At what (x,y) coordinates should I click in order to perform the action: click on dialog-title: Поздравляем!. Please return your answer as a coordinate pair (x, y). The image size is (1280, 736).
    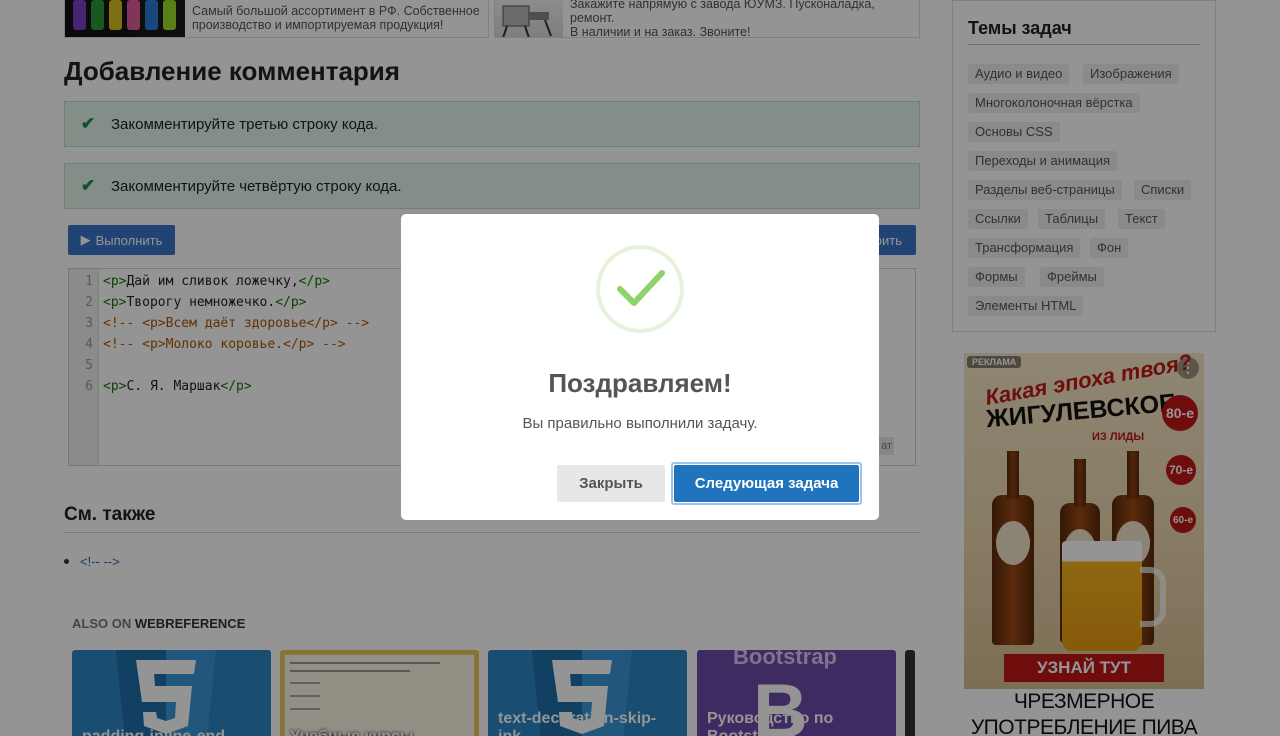
    Looking at the image, I should click on (640, 383).